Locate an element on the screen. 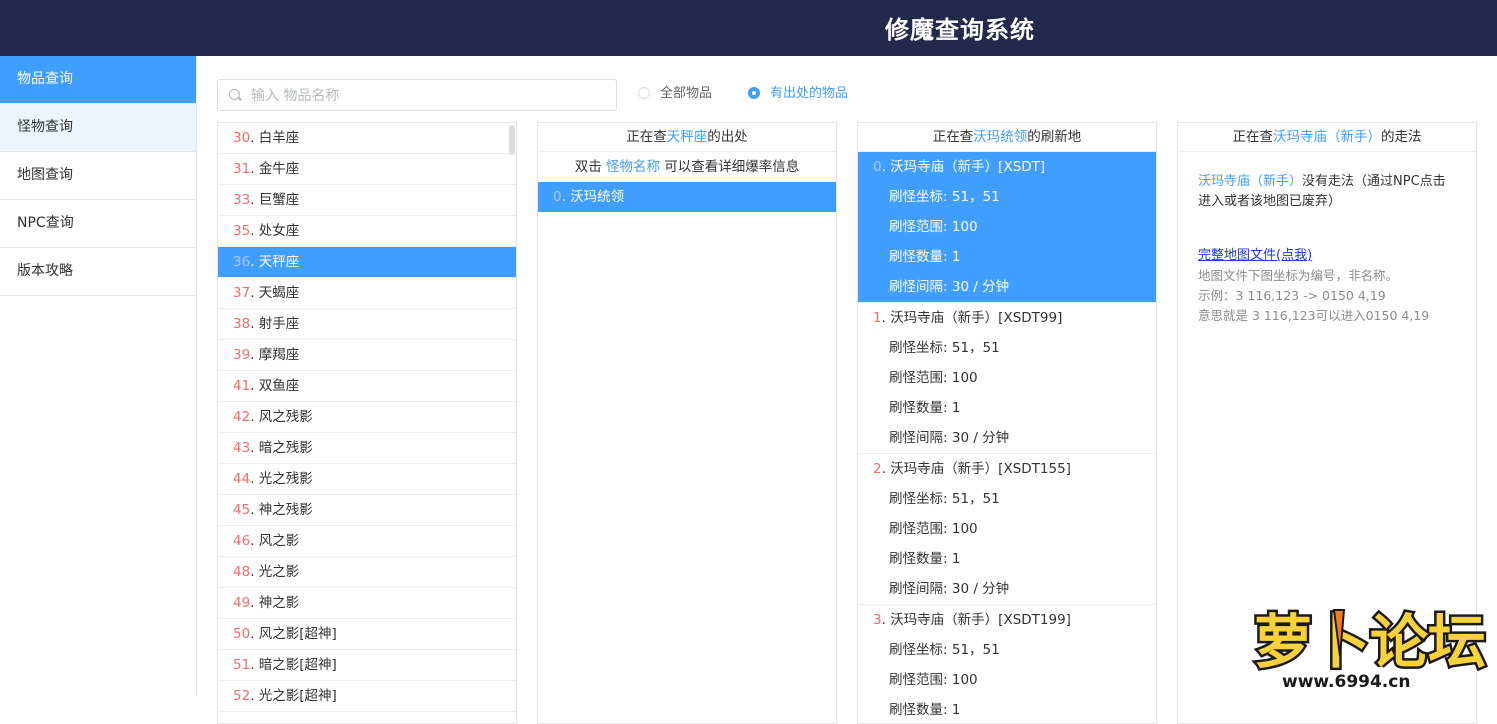  item-row: 42. 风之残影 is located at coordinates (367, 417).